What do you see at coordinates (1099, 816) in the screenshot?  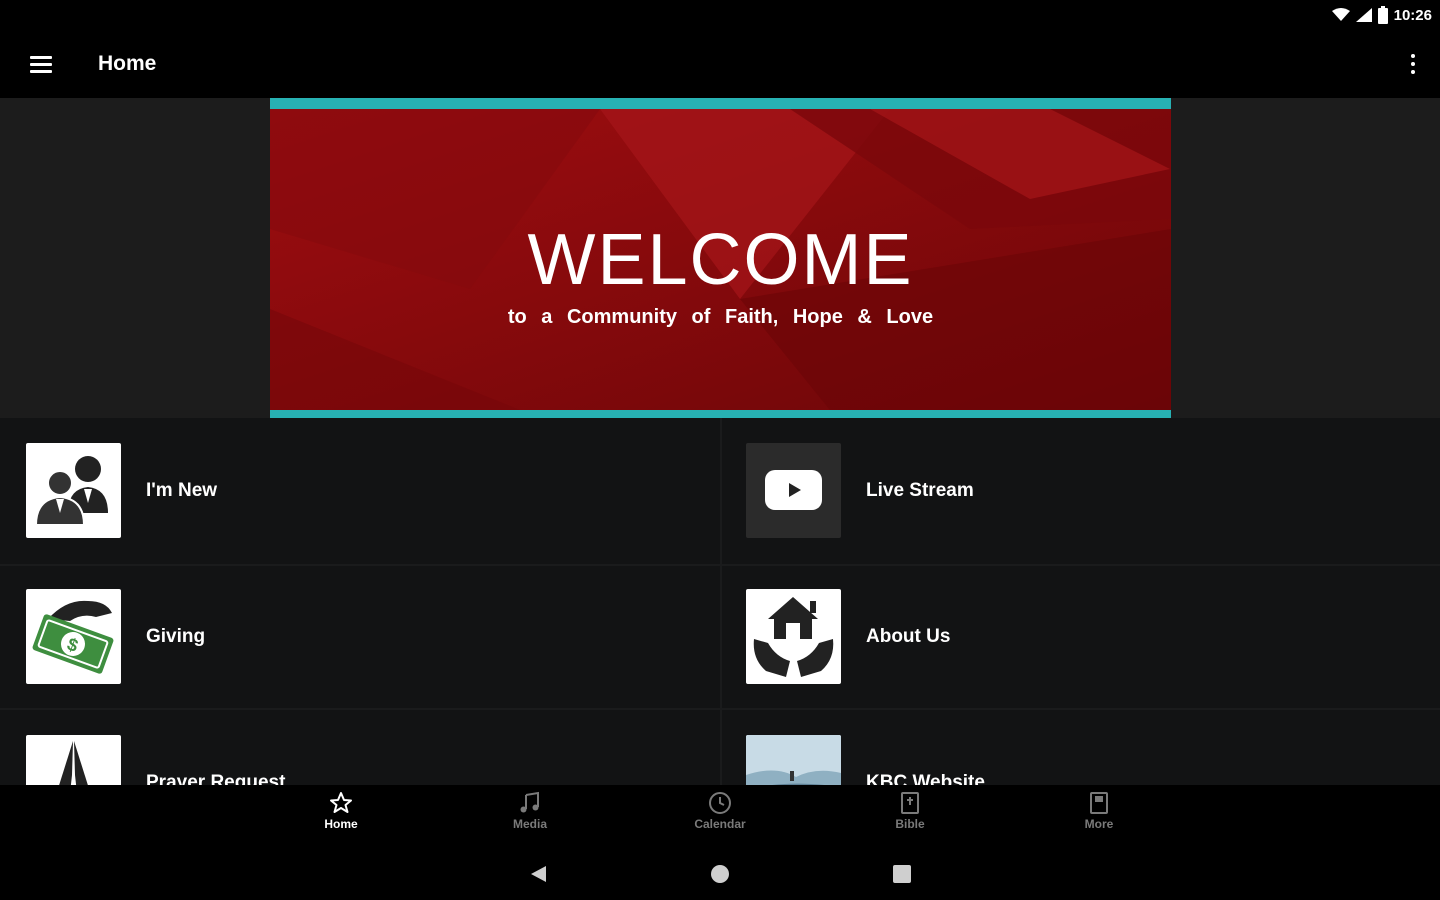 I see `nav-more: More` at bounding box center [1099, 816].